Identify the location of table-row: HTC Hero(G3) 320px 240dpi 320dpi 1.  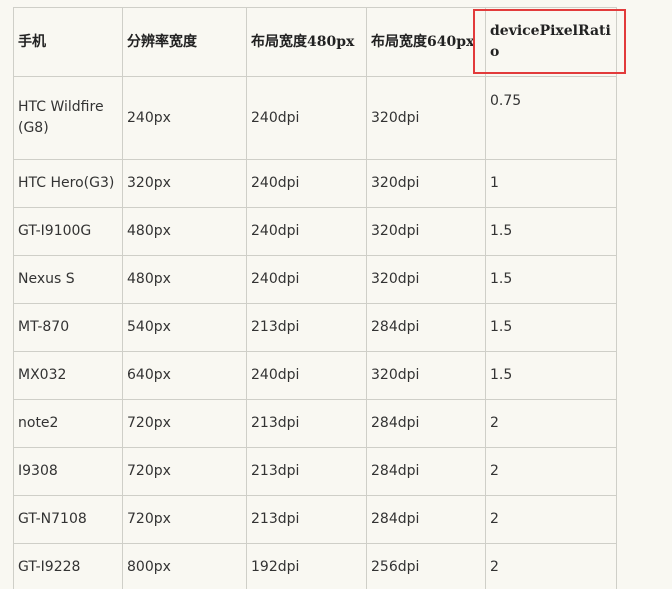
(315, 183).